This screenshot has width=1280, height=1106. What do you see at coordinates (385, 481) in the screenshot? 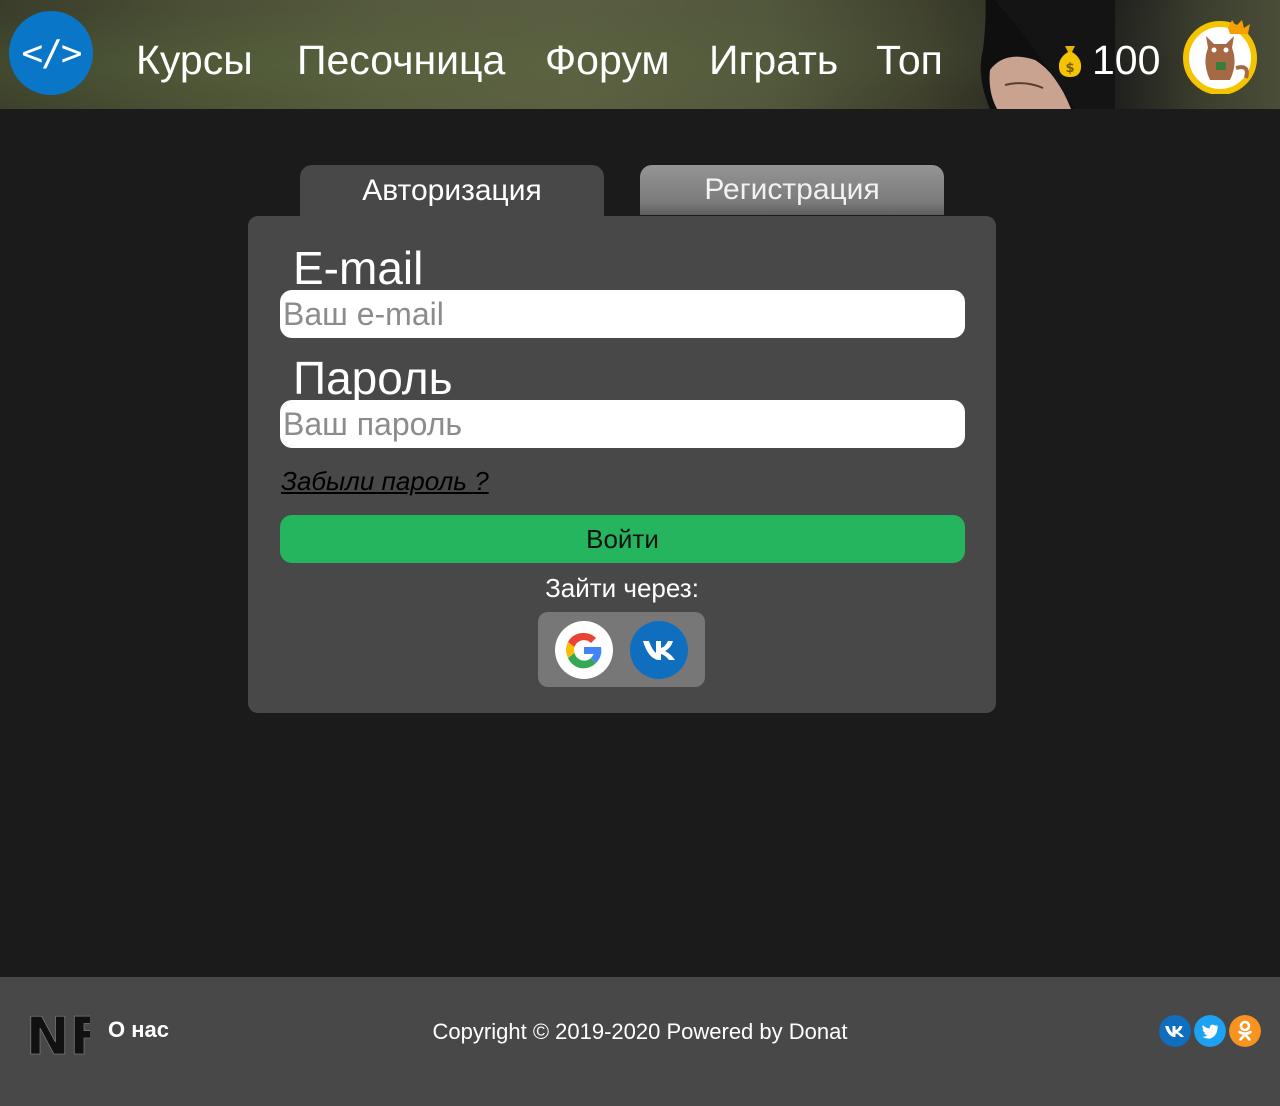
I see `forgot-password-link: Забыли пароль ?` at bounding box center [385, 481].